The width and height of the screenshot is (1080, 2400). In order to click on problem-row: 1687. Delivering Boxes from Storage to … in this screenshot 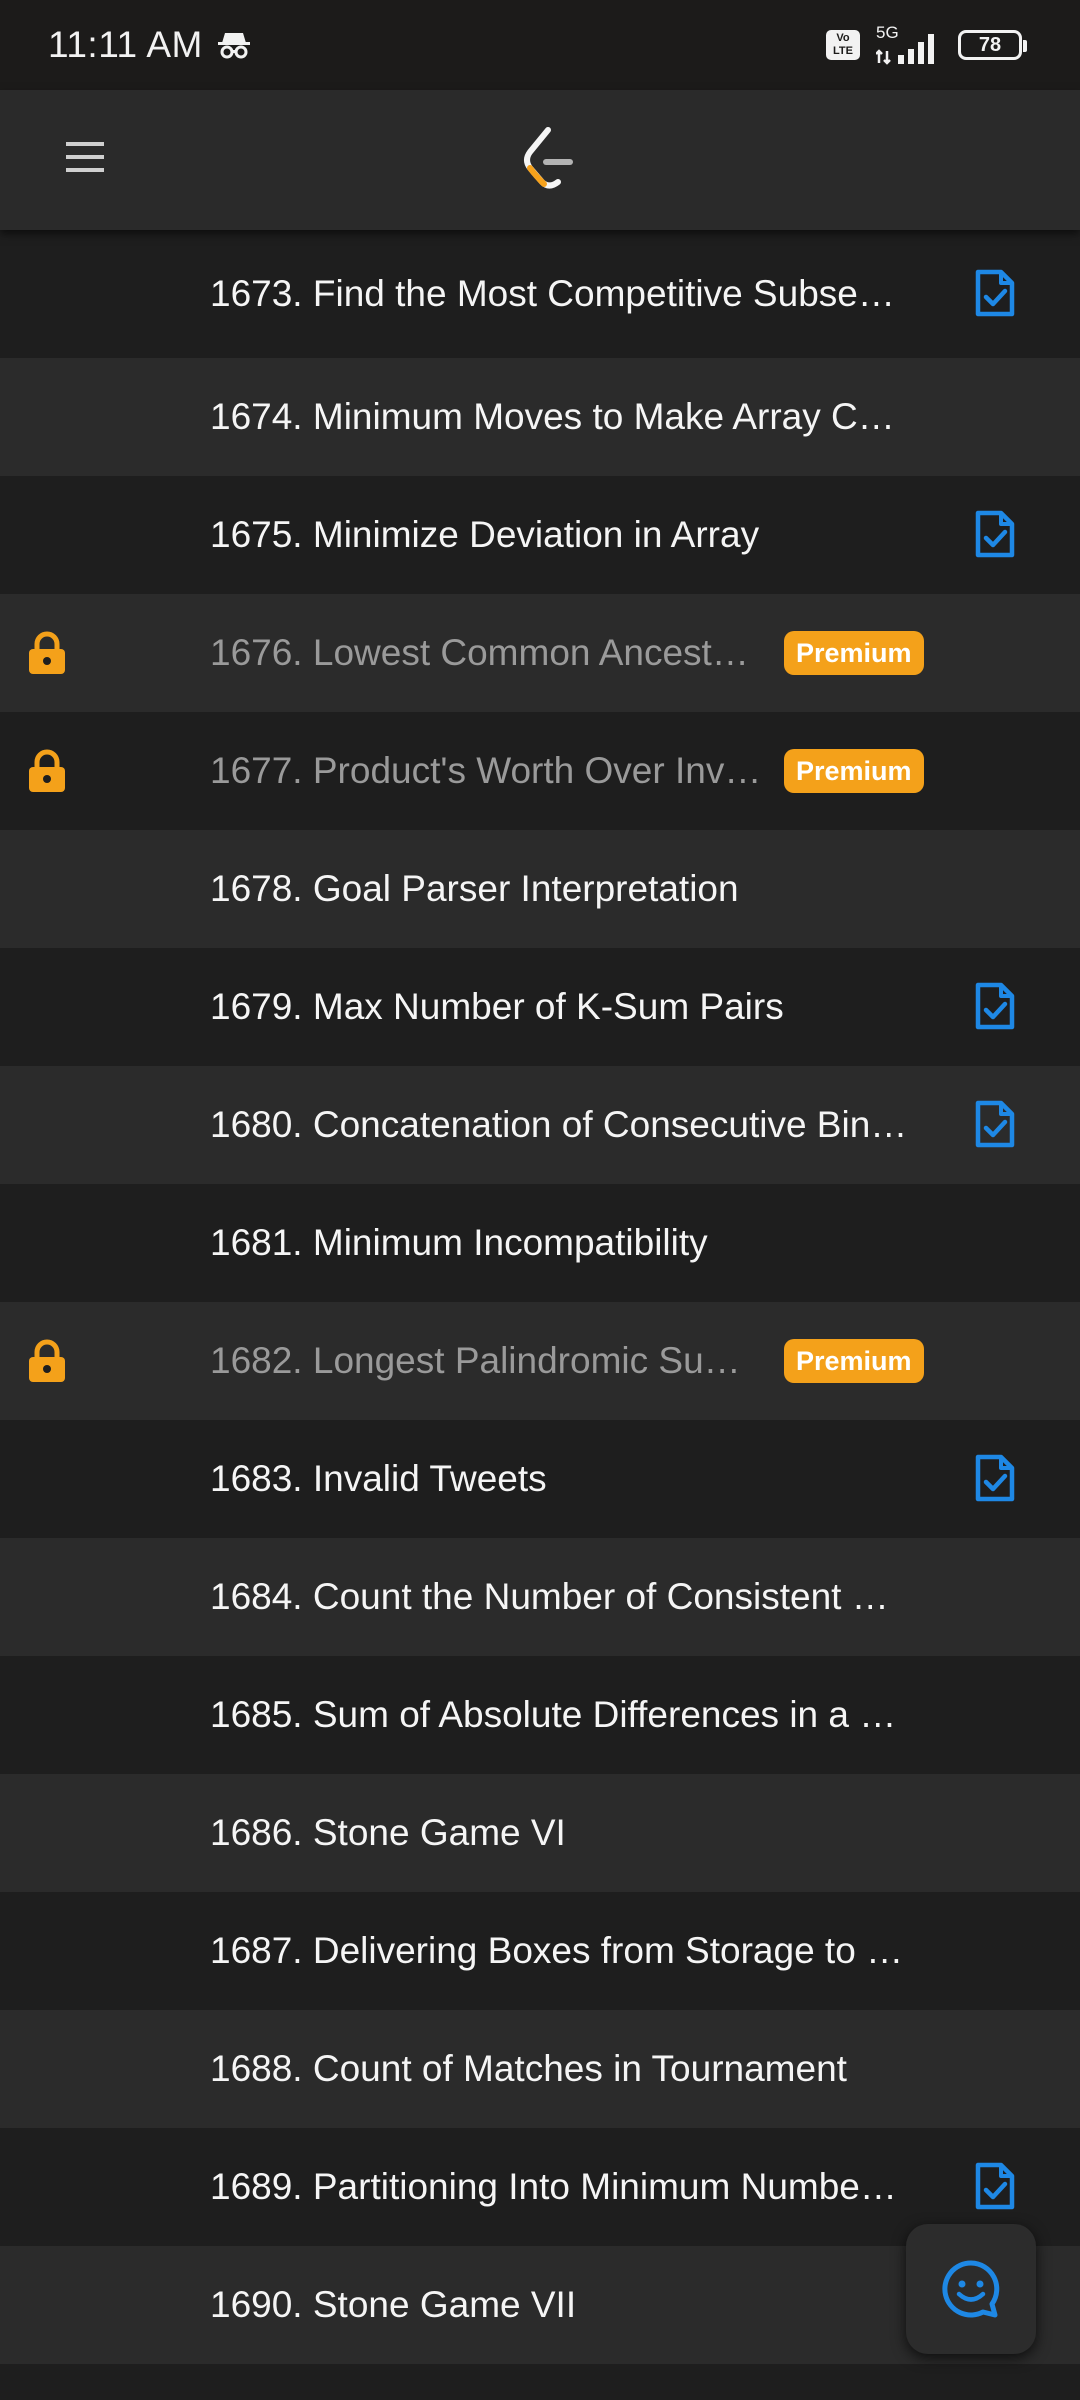, I will do `click(540, 1951)`.